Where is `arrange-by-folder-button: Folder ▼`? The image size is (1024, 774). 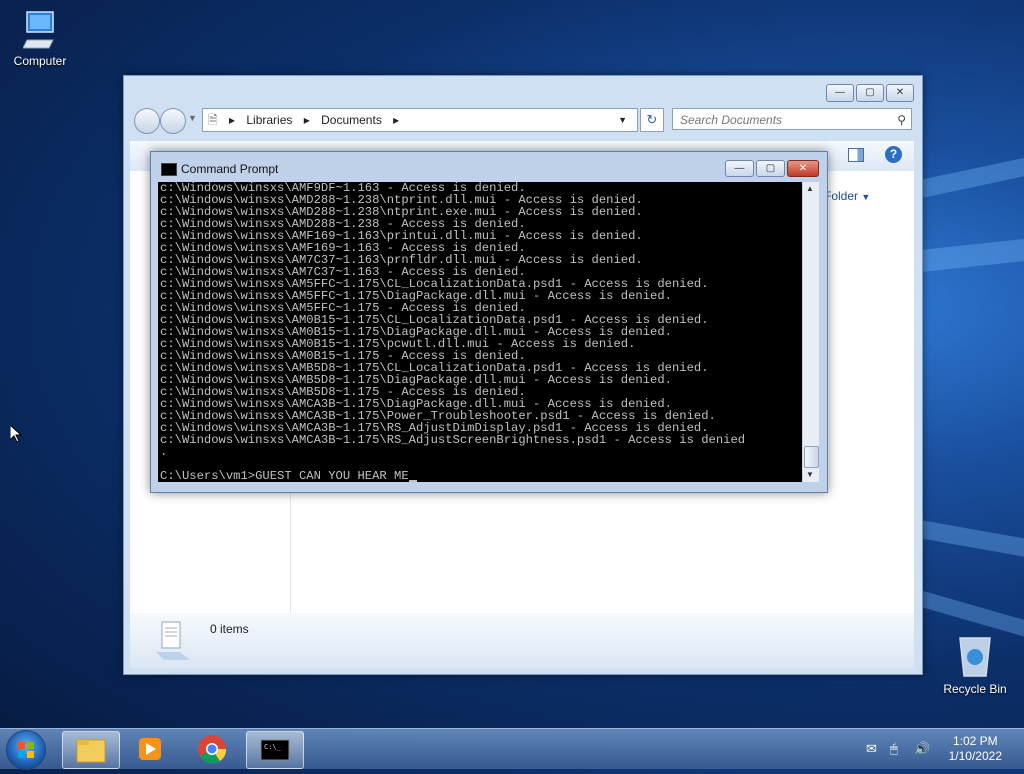
arrange-by-folder-button: Folder ▼ is located at coordinates (847, 196).